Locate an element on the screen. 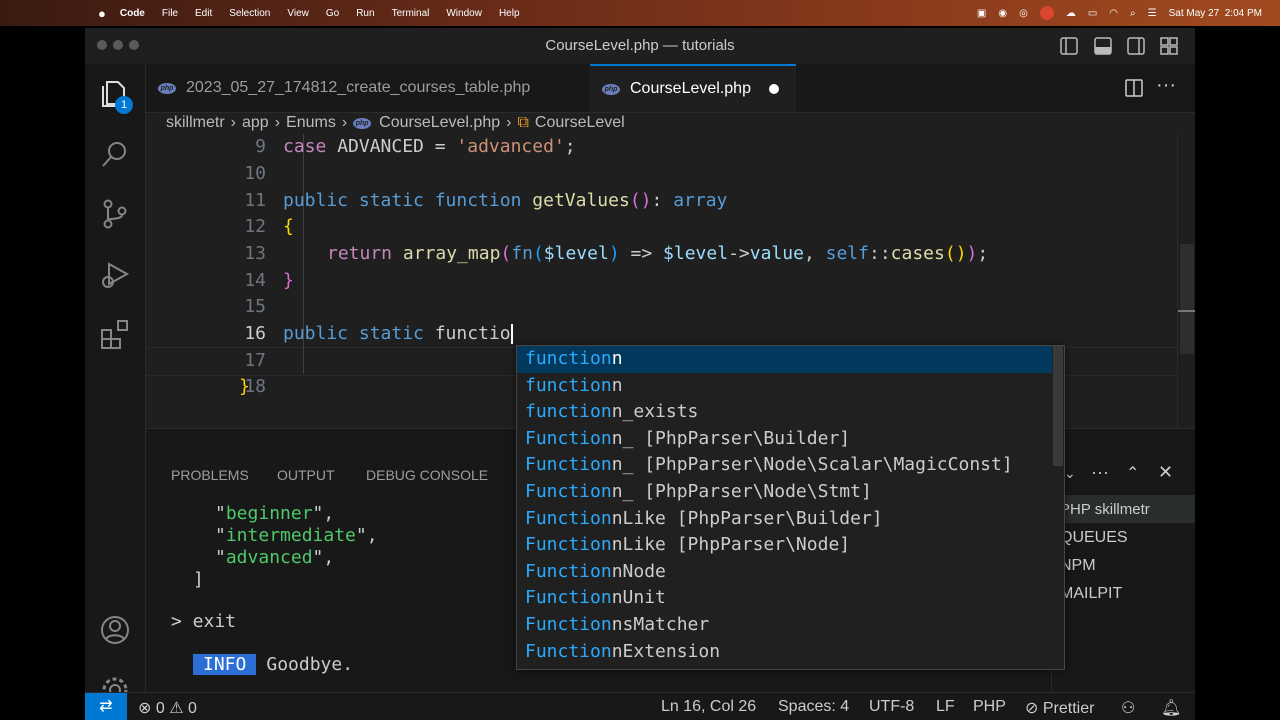  panel-more-icon: ··· is located at coordinates (1100, 472).